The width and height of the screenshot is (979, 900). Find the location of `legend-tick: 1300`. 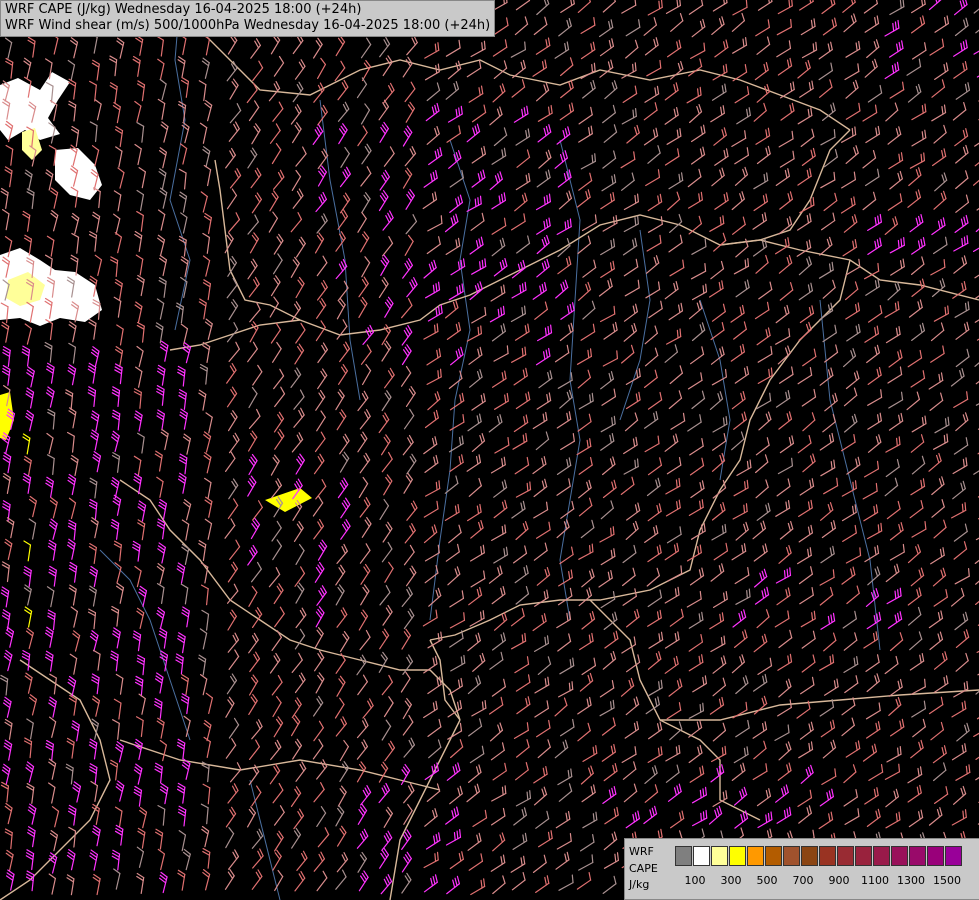

legend-tick: 1300 is located at coordinates (911, 880).